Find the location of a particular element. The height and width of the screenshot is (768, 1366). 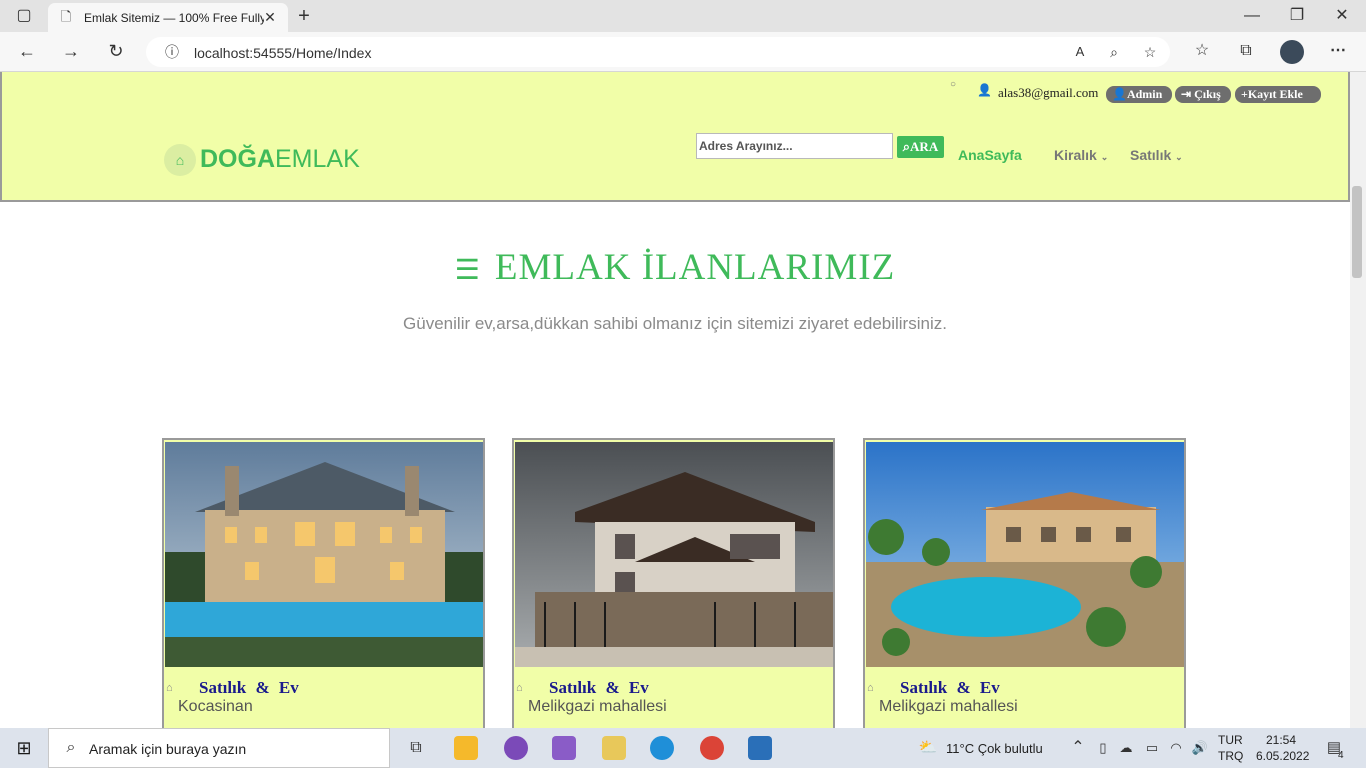

listing-location: Kocasinan is located at coordinates (215, 706).